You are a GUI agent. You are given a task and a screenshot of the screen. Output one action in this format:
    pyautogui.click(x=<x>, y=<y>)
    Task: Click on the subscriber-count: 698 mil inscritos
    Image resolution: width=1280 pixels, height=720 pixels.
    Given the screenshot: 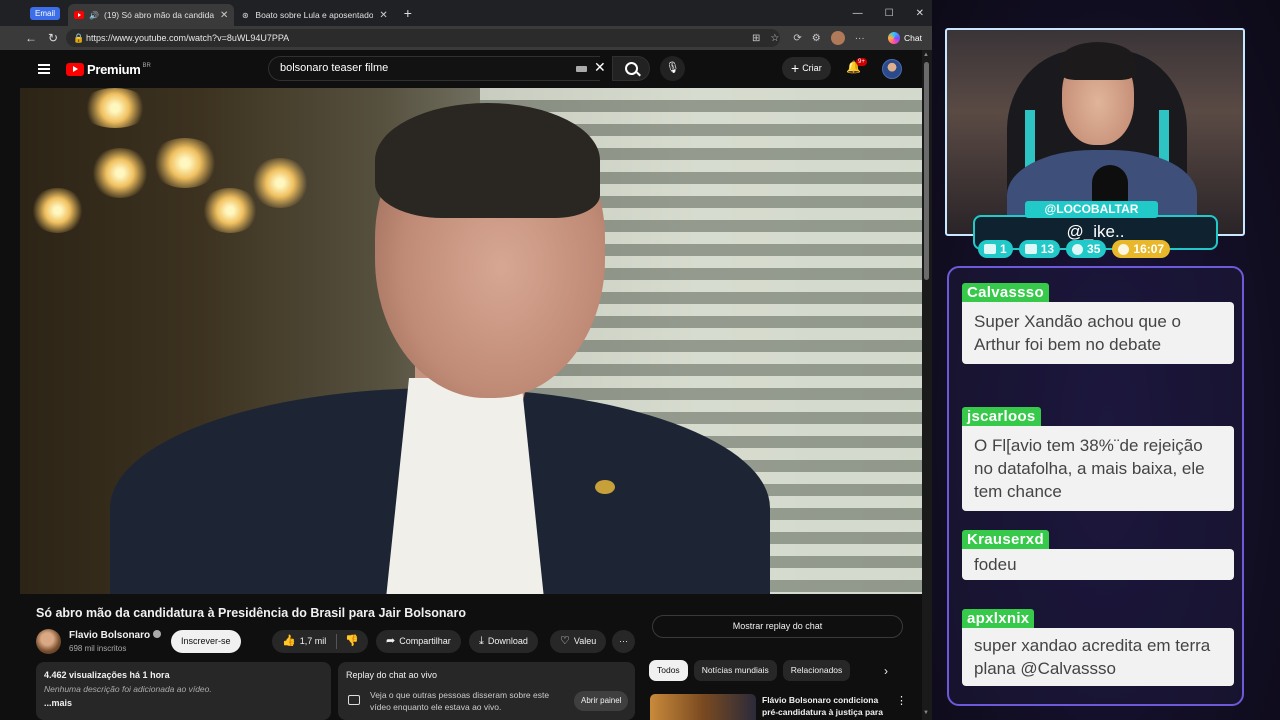 What is the action you would take?
    pyautogui.click(x=98, y=648)
    